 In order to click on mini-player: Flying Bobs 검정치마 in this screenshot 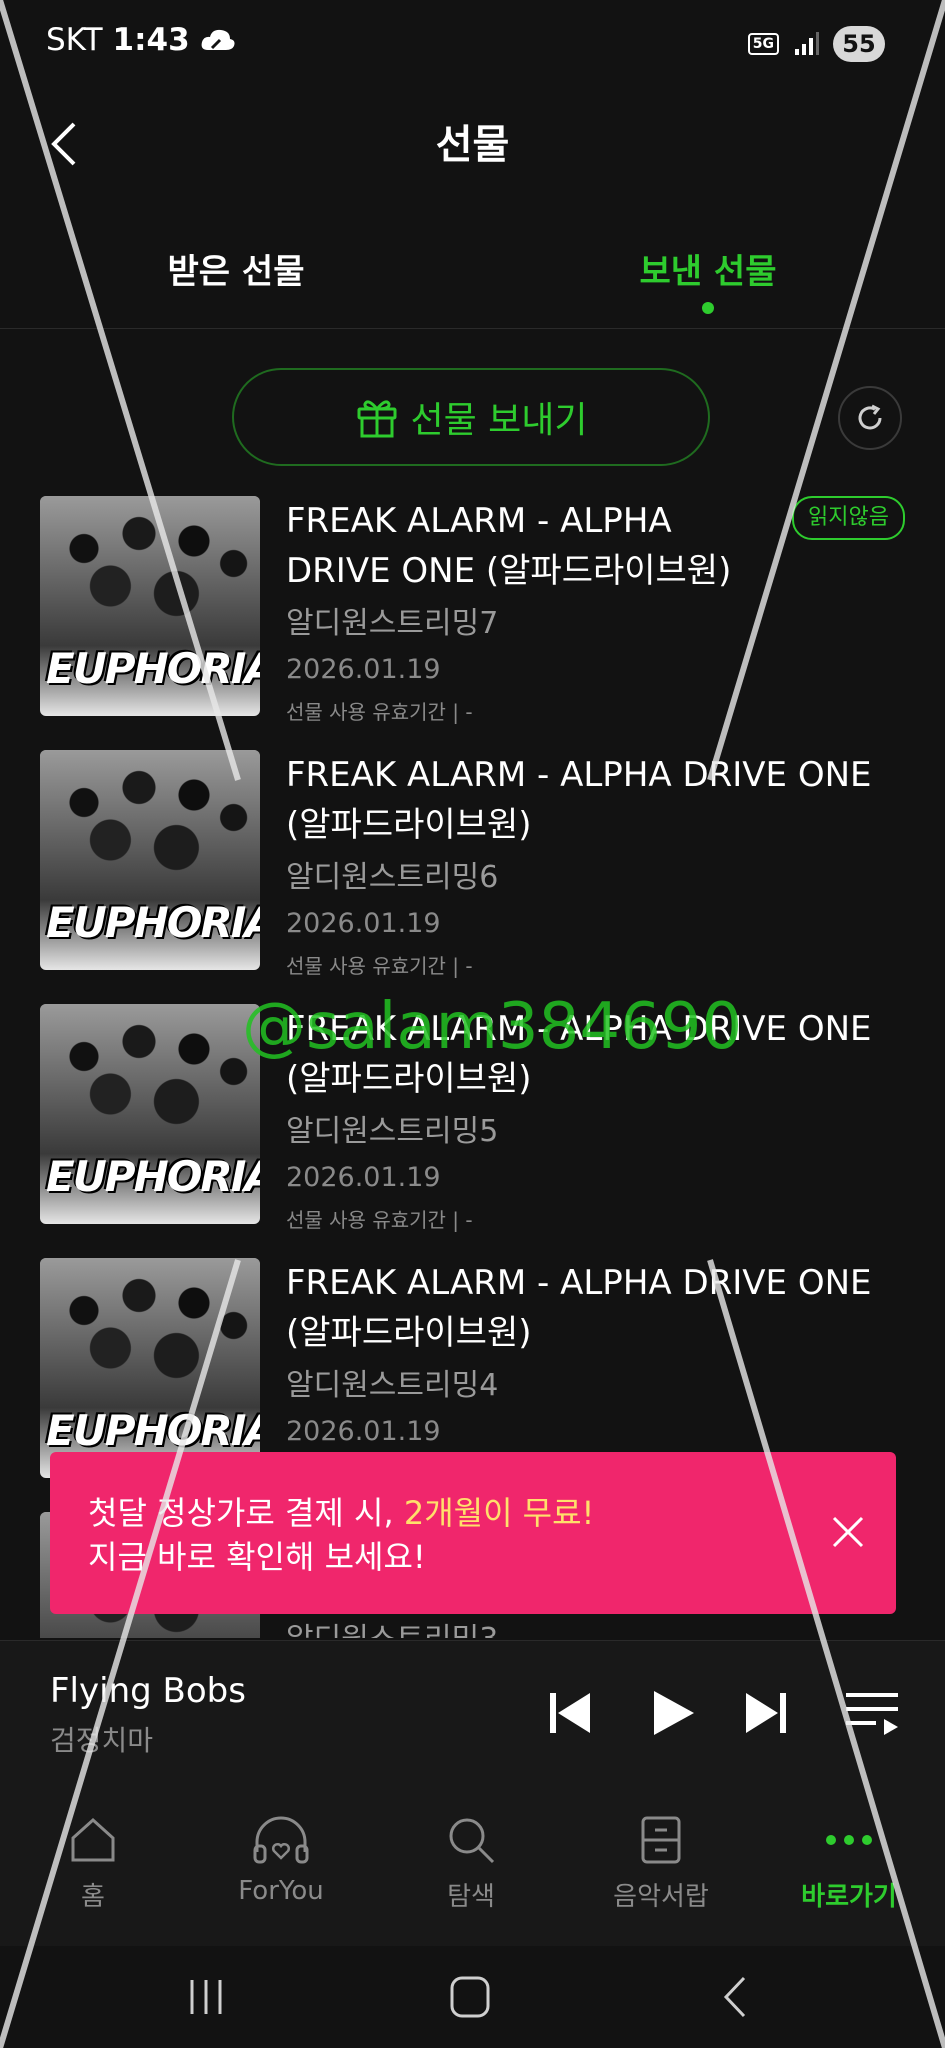, I will do `click(472, 1718)`.